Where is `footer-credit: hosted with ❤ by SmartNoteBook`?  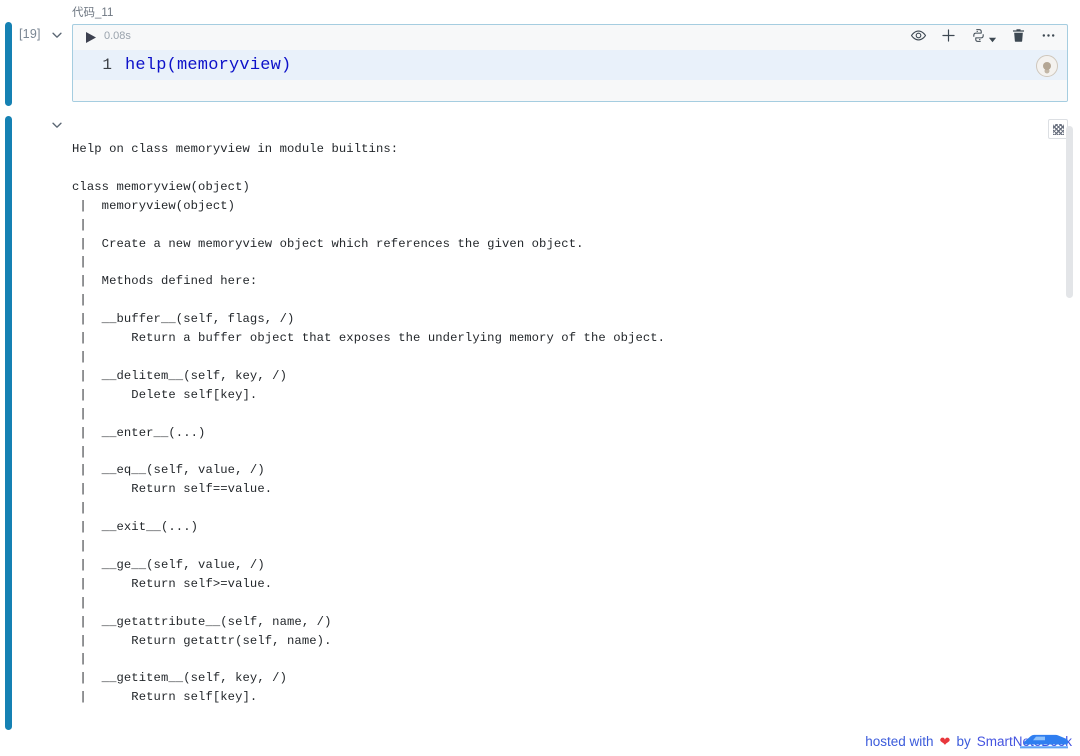
footer-credit: hosted with ❤ by SmartNoteBook is located at coordinates (968, 741).